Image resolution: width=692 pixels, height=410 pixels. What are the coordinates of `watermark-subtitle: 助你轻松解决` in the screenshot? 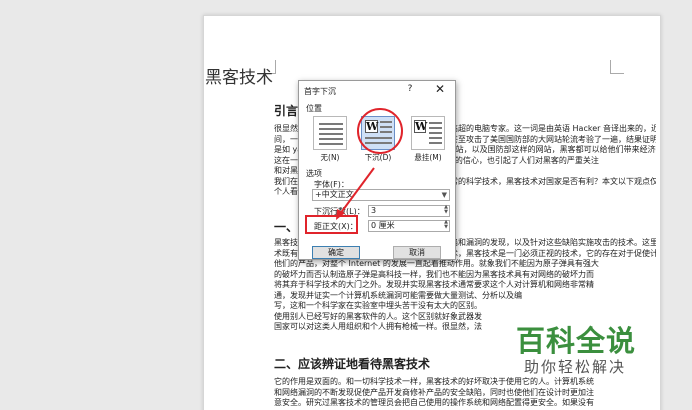 It's located at (575, 367).